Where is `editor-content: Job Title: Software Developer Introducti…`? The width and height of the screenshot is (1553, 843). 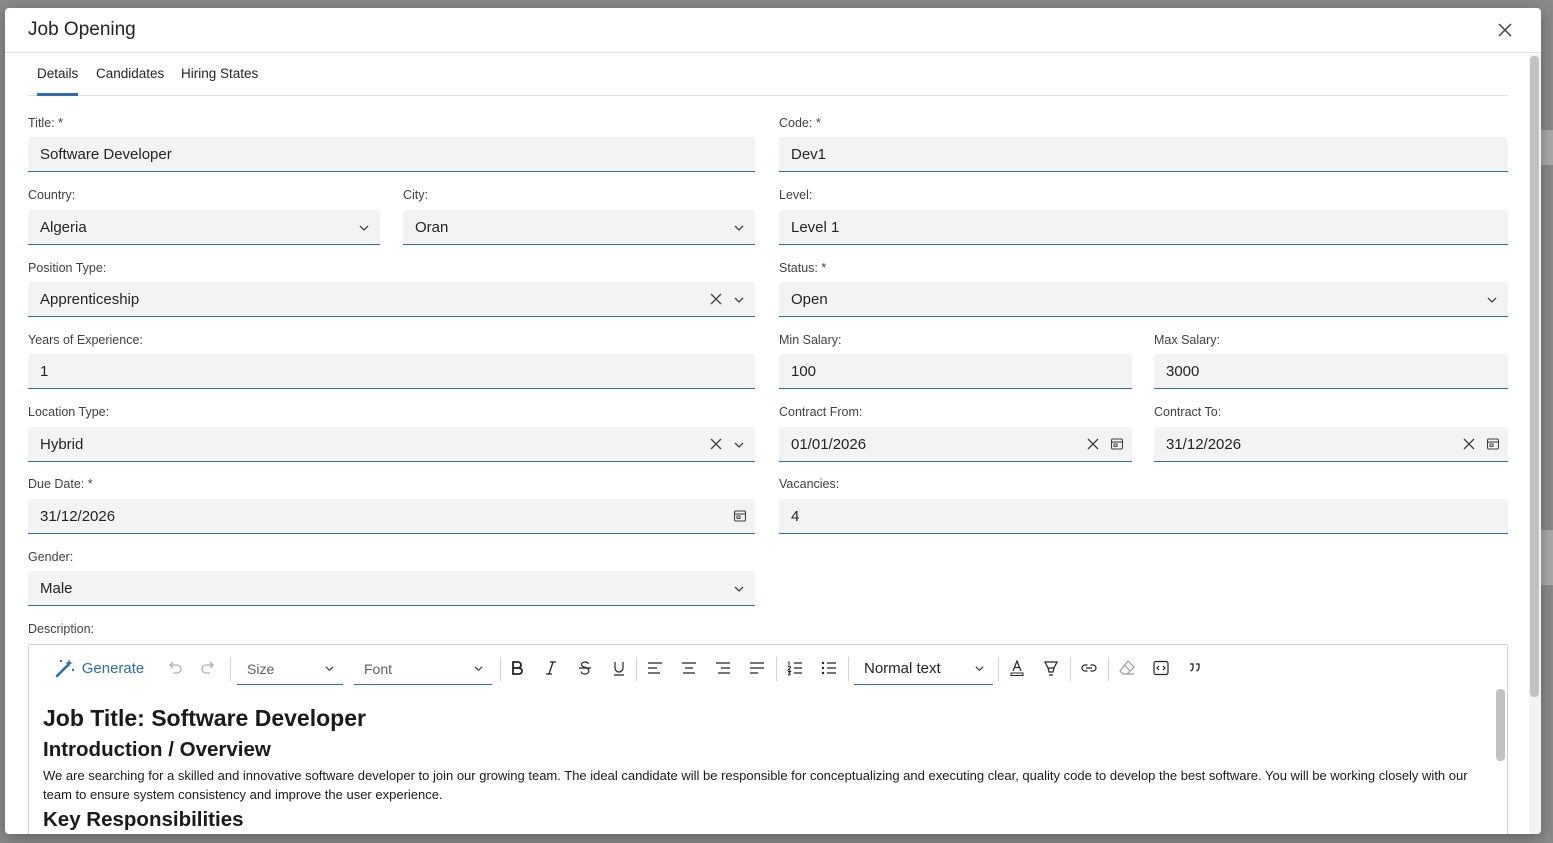 editor-content: Job Title: Software Developer Introducti… is located at coordinates (758, 769).